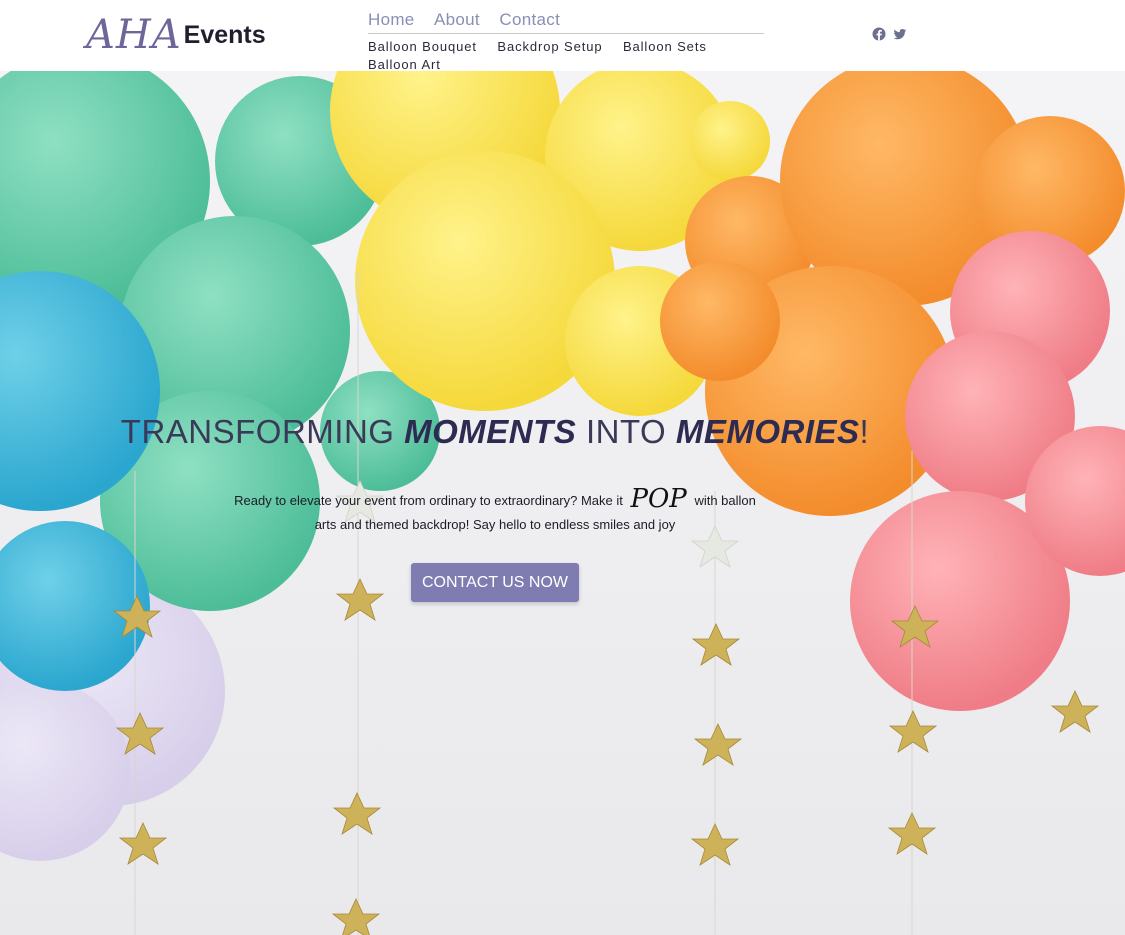  Describe the element at coordinates (864, 431) in the screenshot. I see `headline-part-3: !` at that location.